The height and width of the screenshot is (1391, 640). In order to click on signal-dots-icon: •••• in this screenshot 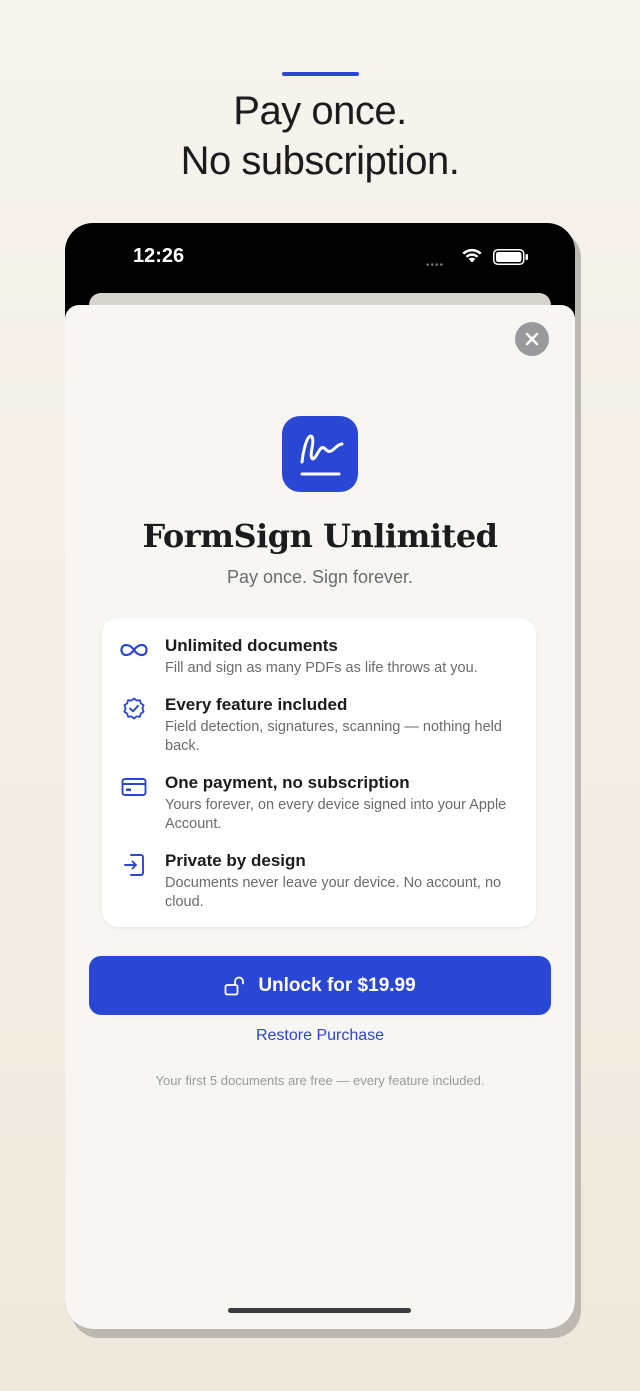, I will do `click(435, 265)`.